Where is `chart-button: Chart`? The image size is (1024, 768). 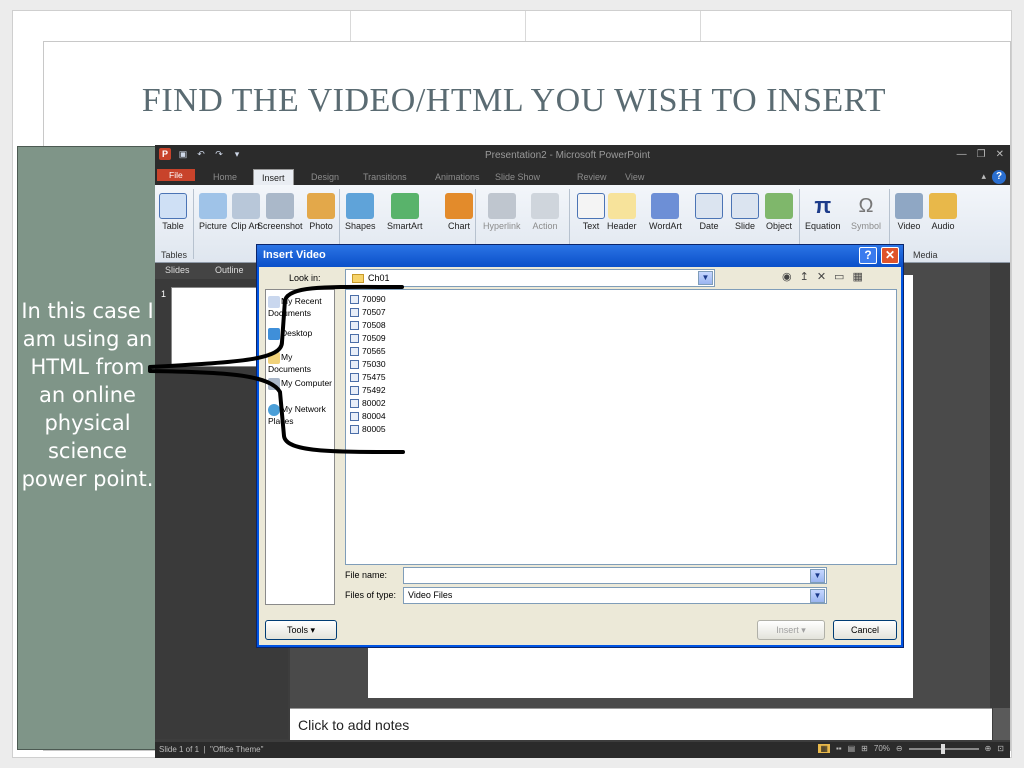
chart-button: Chart is located at coordinates (459, 212).